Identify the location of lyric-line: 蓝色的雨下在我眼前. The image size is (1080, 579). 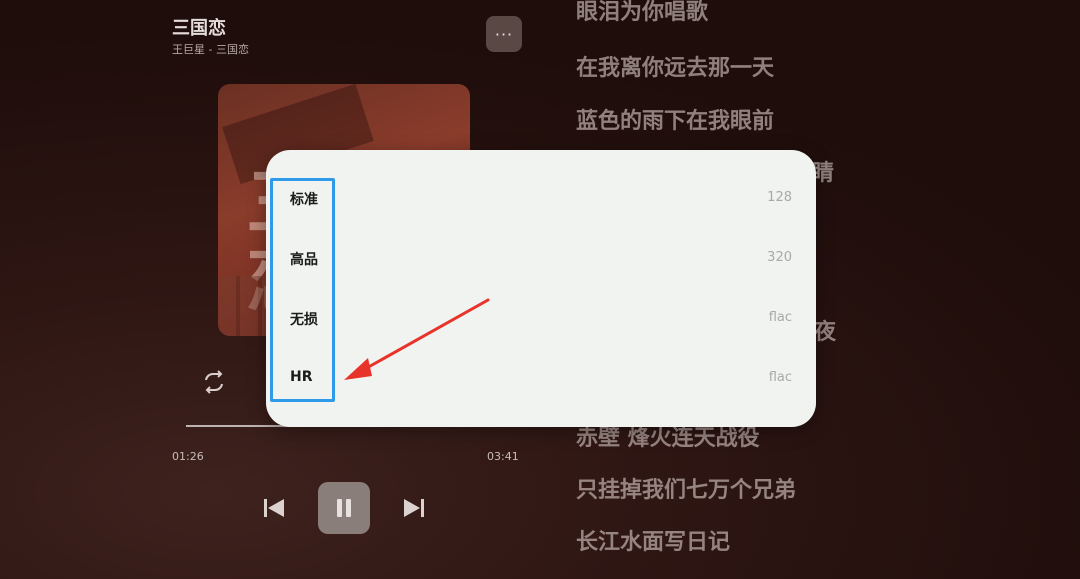
(675, 121).